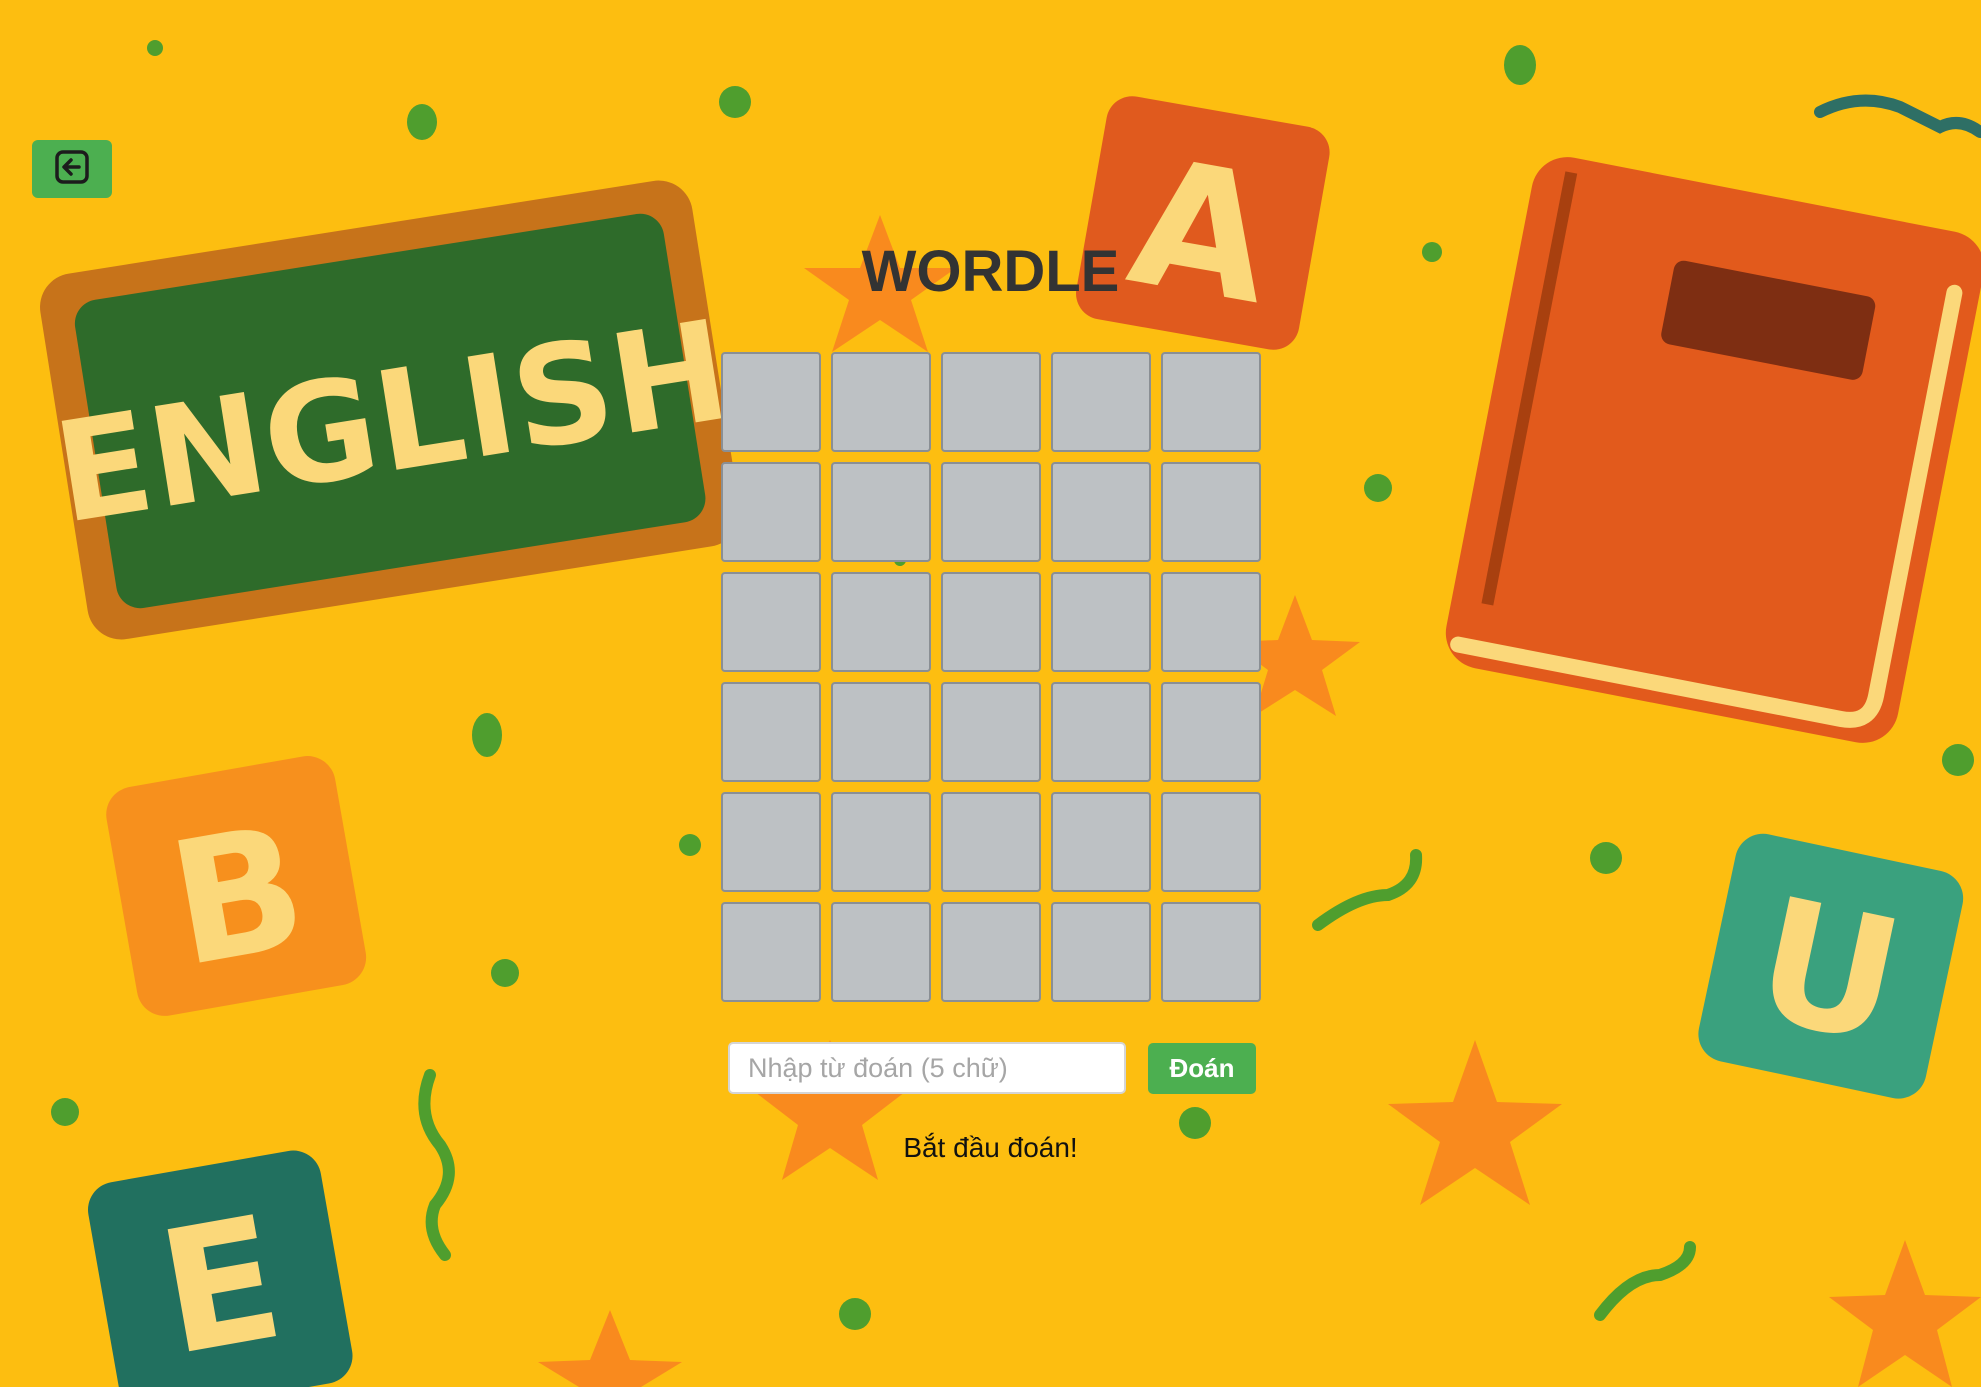 The width and height of the screenshot is (1981, 1387). What do you see at coordinates (990, 271) in the screenshot?
I see `page-title: WORDLE` at bounding box center [990, 271].